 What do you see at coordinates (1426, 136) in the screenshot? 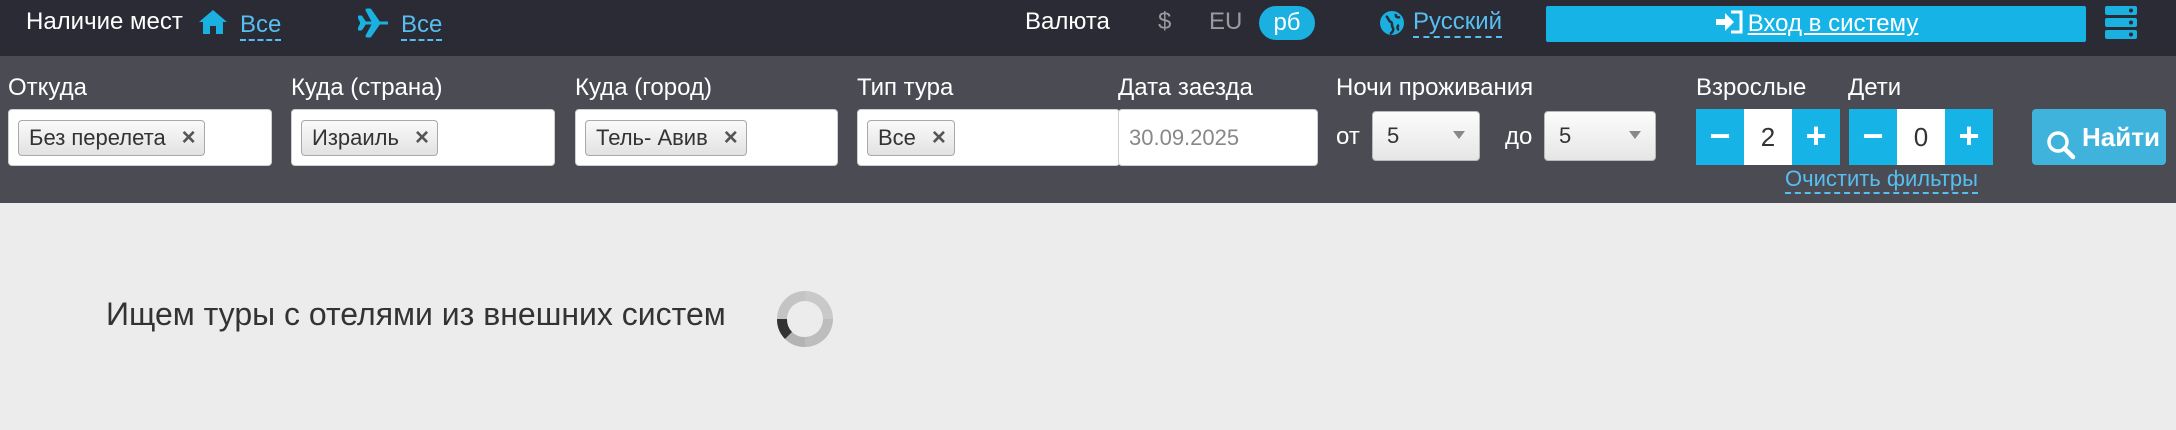
I see `nights-from-select: 5` at bounding box center [1426, 136].